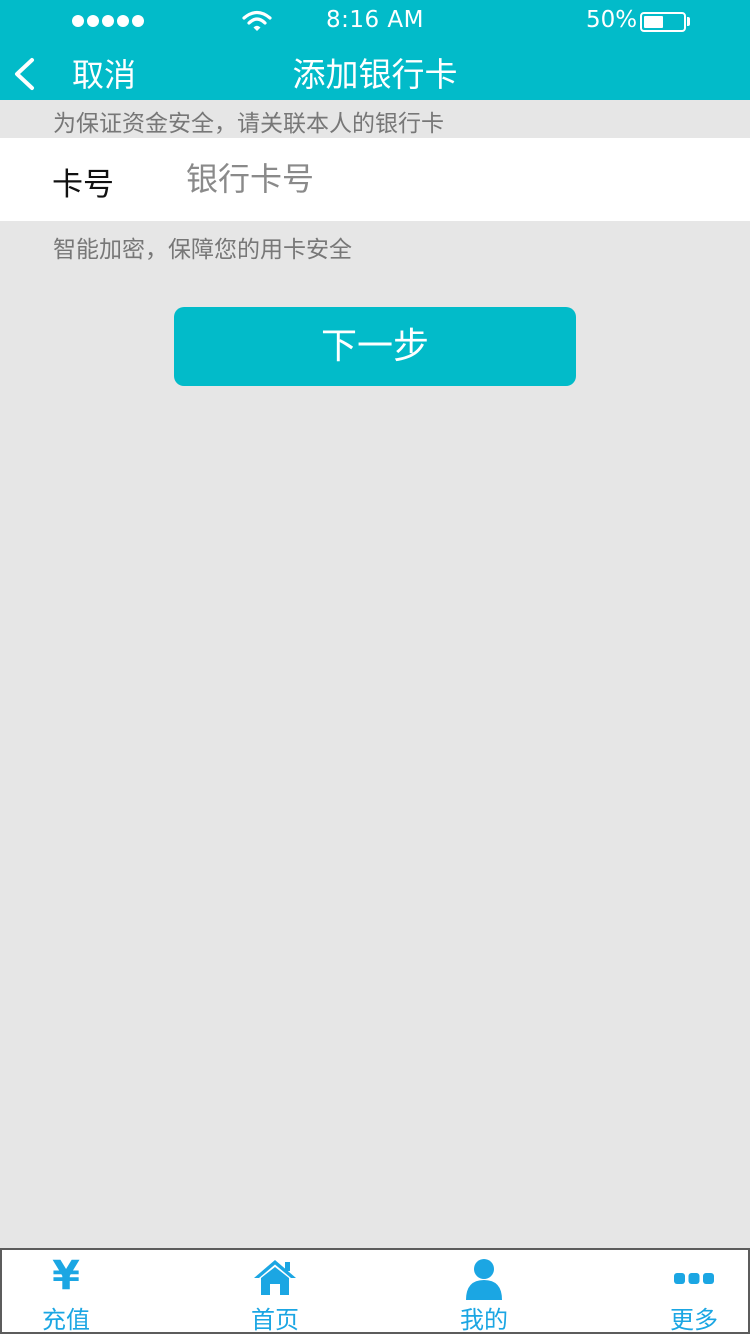  I want to click on tab-recharge: ¥ 充值, so click(66, 1292).